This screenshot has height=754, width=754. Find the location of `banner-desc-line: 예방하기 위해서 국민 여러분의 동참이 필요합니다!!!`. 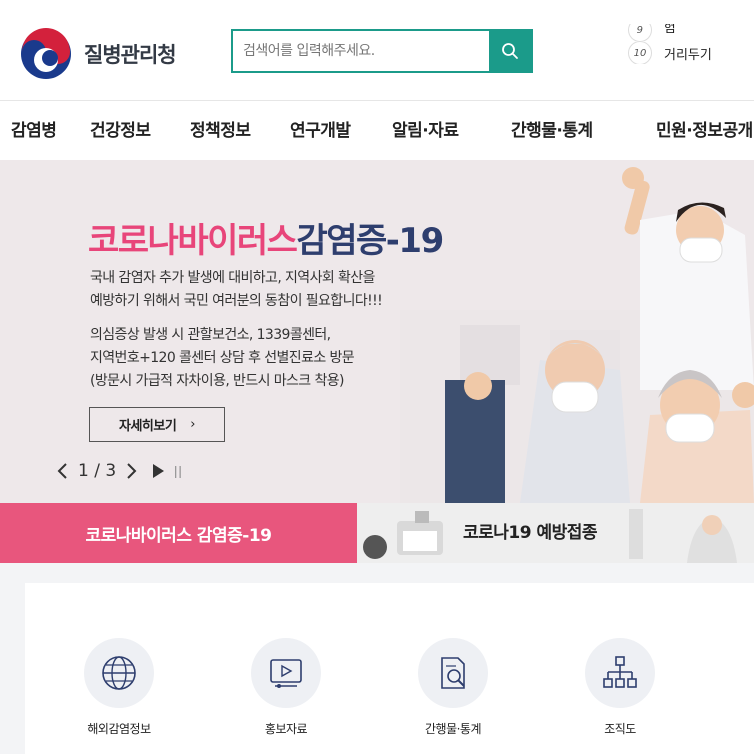

banner-desc-line: 예방하기 위해서 국민 여러분의 동참이 필요합니다!!! is located at coordinates (236, 301).